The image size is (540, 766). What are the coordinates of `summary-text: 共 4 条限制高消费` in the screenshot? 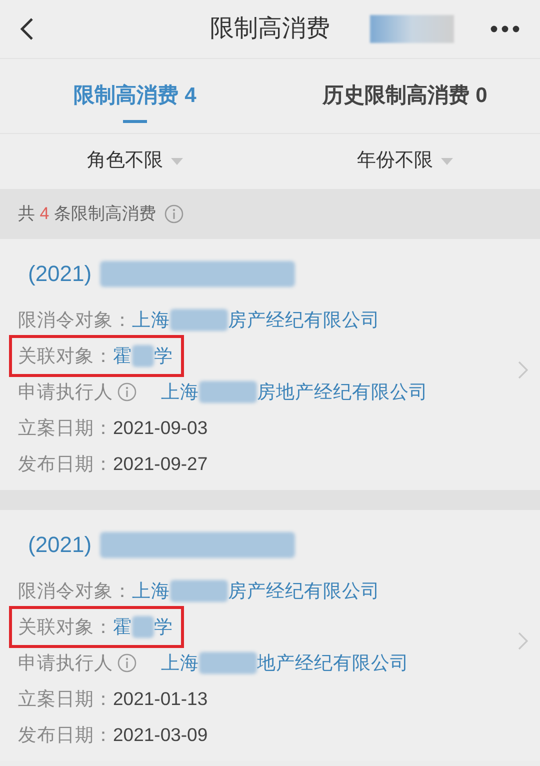 It's located at (87, 214).